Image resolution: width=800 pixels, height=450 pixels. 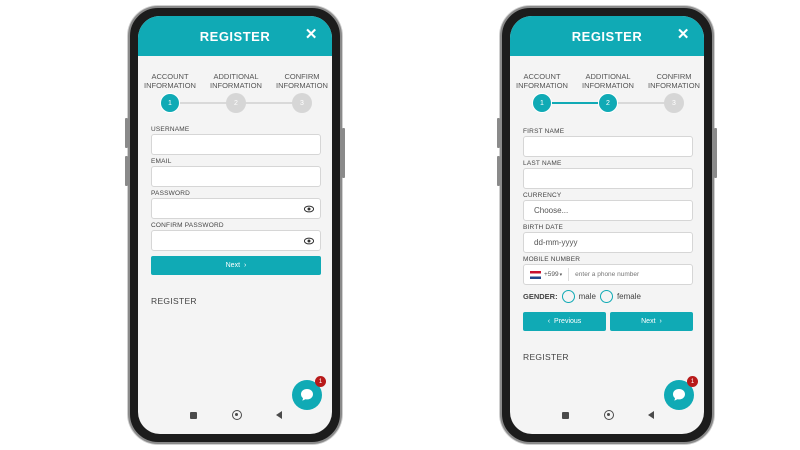 What do you see at coordinates (552, 259) in the screenshot?
I see `mobile-number-label: MOBILE NUMBER` at bounding box center [552, 259].